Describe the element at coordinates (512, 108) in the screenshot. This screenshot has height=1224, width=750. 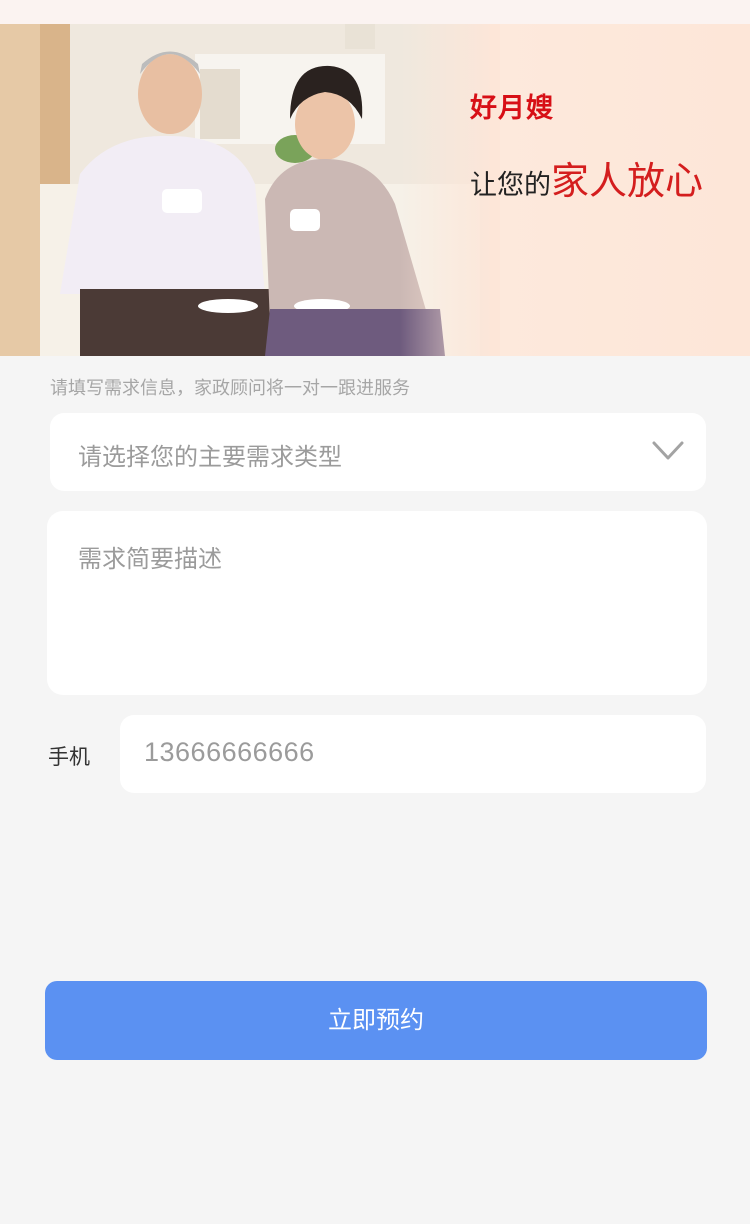
I see `brand-name: 好月嫂` at that location.